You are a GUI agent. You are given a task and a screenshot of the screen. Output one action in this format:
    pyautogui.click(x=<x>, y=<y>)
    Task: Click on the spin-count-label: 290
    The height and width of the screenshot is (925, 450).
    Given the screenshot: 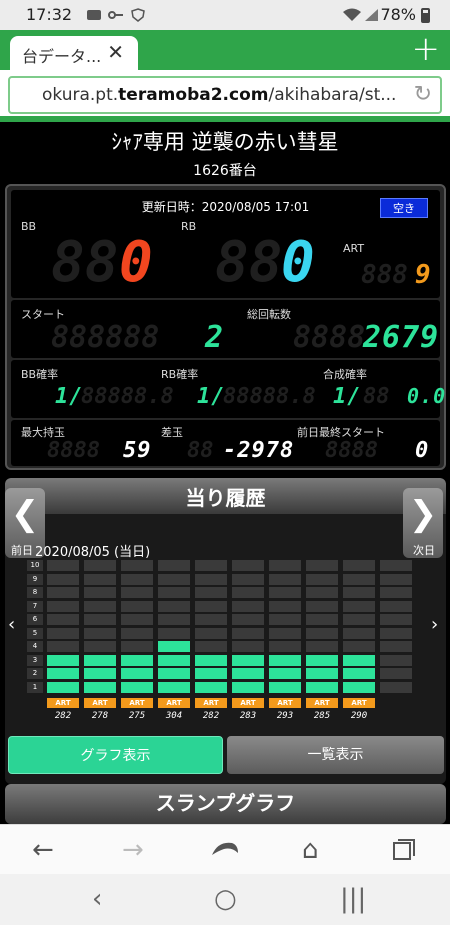 What is the action you would take?
    pyautogui.click(x=359, y=716)
    